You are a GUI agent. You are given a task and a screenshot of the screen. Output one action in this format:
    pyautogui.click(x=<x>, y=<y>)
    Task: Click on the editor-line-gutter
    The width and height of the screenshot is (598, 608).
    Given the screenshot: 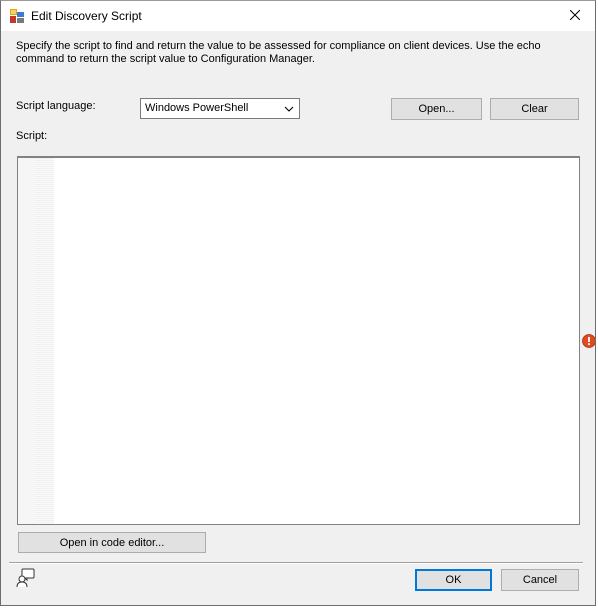 What is the action you would take?
    pyautogui.click(x=36, y=341)
    